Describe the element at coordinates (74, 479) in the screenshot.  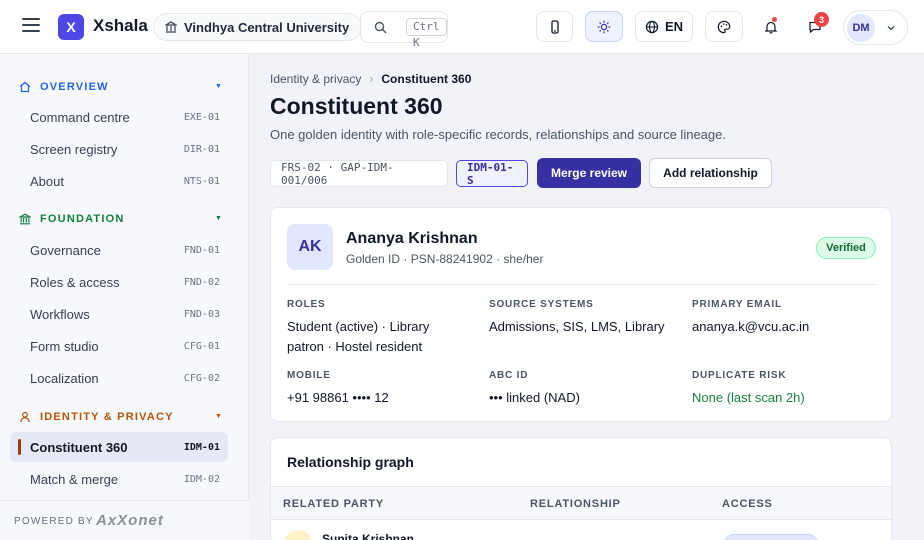
I see `sidebar-item-label: Match & merge` at that location.